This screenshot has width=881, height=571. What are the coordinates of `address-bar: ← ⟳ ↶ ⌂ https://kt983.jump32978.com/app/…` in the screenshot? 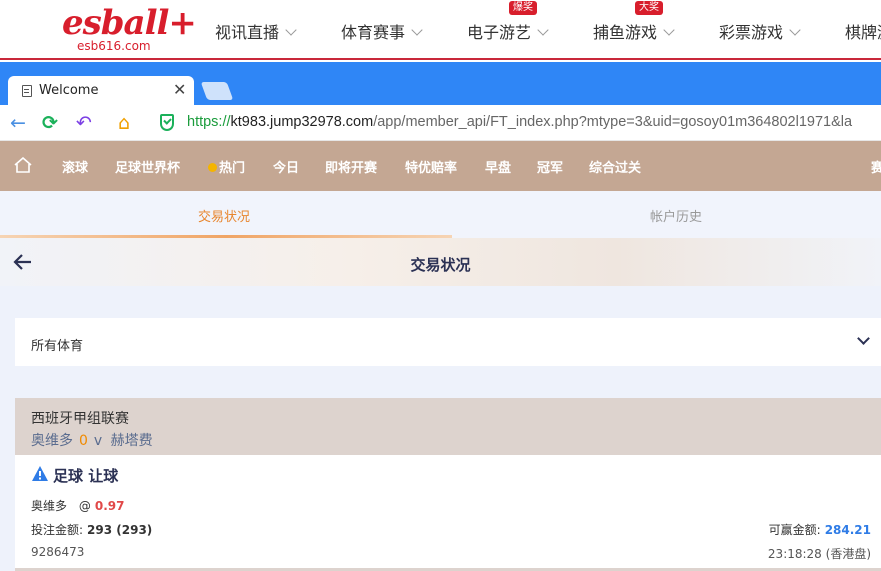 It's located at (440, 123).